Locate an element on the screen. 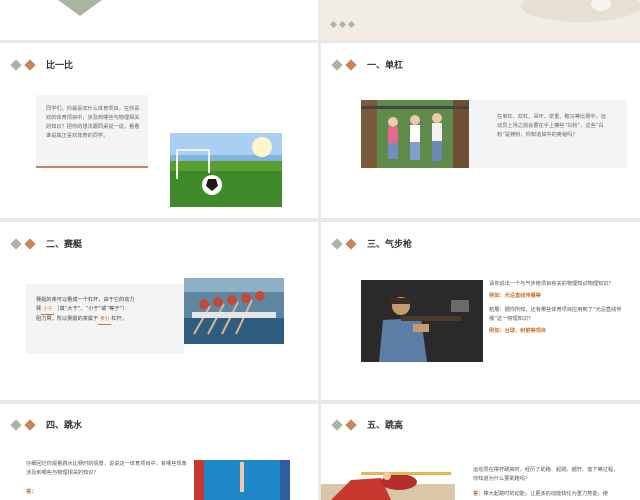 Image resolution: width=640 pixels, height=500 pixels. answer-text: 台球、射箭等项目 is located at coordinates (525, 331).